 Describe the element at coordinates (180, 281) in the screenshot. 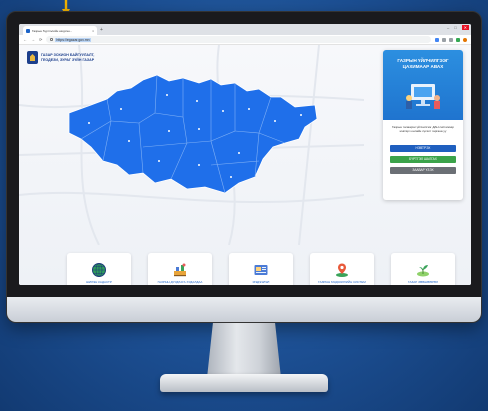

I see `service-label: ГАЗРЫН ДУУДЛАГА ХУДАЛДАА` at that location.